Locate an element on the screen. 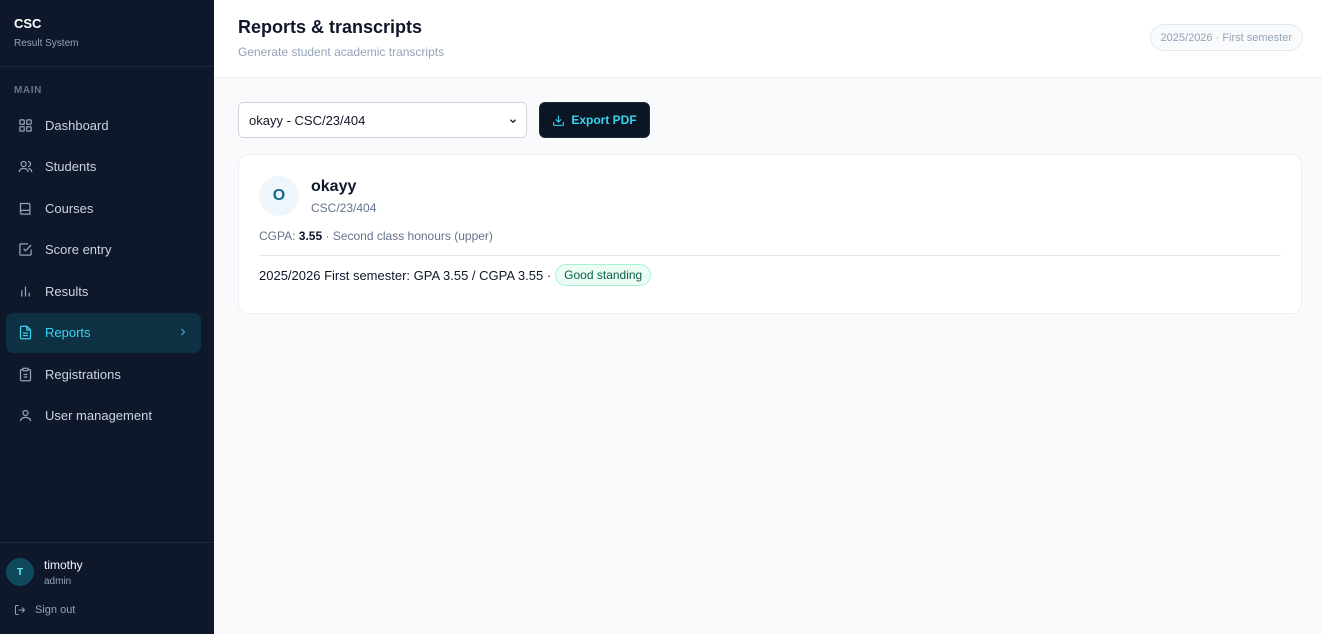 This screenshot has width=1322, height=634. user-block: T timothy admin Sign out is located at coordinates (107, 588).